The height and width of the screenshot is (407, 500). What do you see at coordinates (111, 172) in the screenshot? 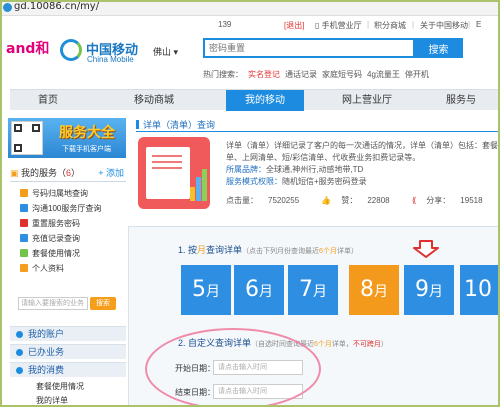
I see `add-service-button: + 添加` at bounding box center [111, 172].